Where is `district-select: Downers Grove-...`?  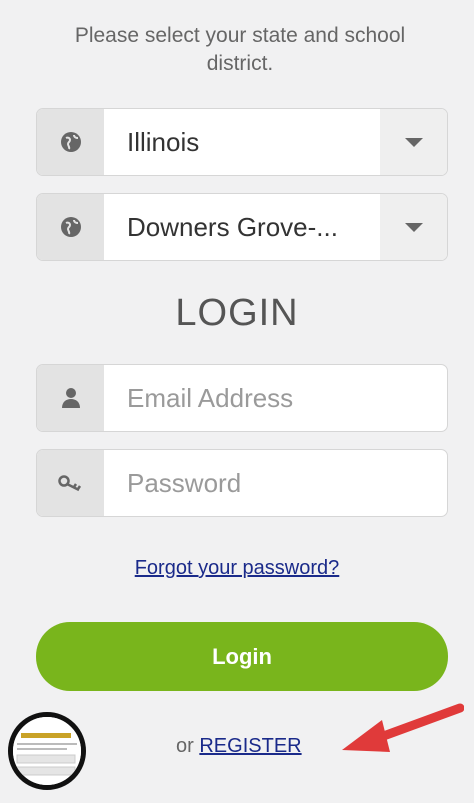
district-select: Downers Grove-... is located at coordinates (242, 227).